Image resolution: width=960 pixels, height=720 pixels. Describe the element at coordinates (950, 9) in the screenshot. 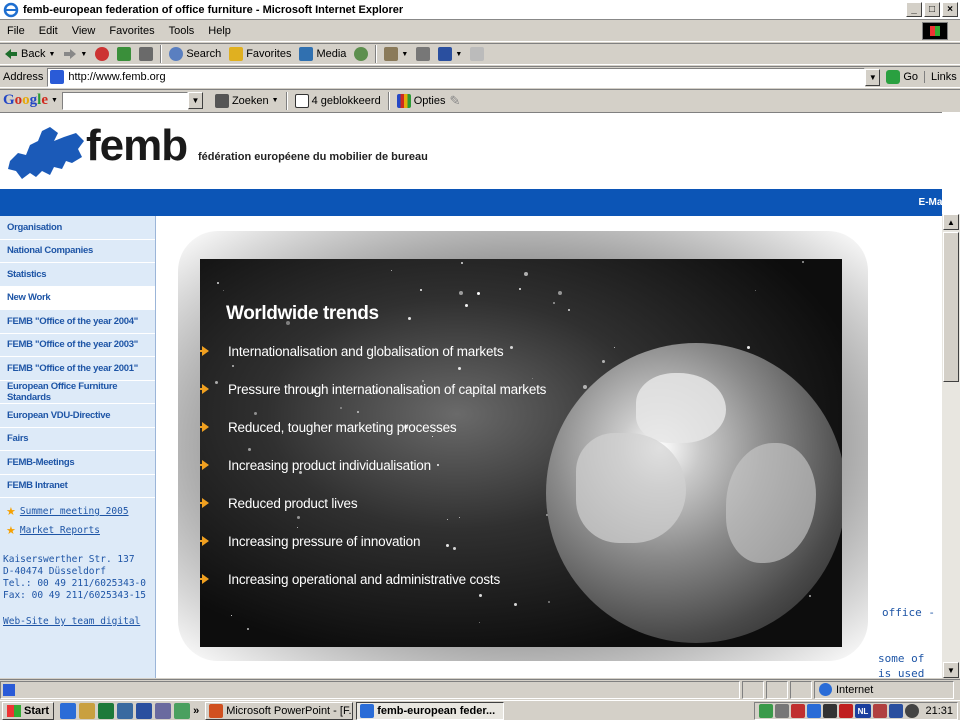

I see `close-button: ×` at that location.